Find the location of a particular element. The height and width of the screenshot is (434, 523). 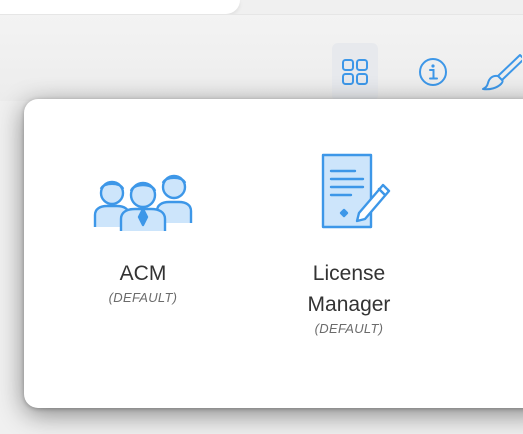

paintbrush-icon is located at coordinates (502, 72).